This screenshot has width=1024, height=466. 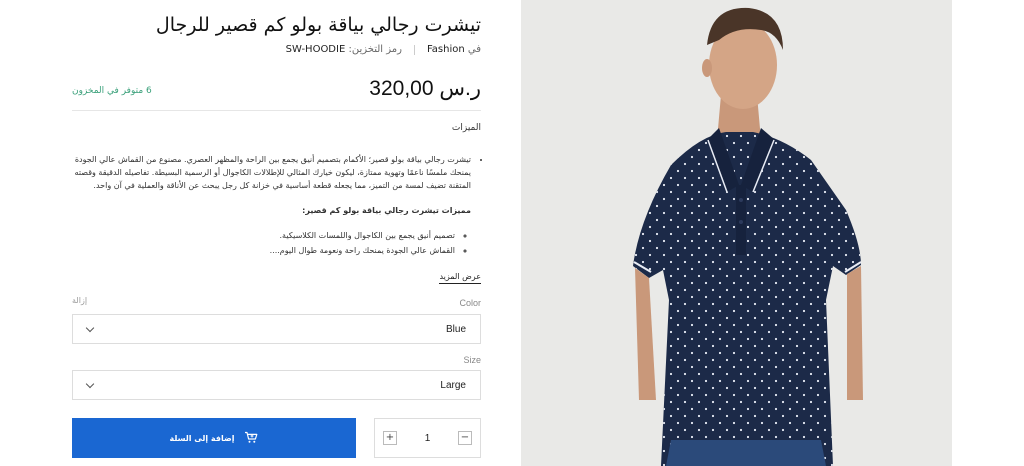 I want to click on divider, so click(x=276, y=110).